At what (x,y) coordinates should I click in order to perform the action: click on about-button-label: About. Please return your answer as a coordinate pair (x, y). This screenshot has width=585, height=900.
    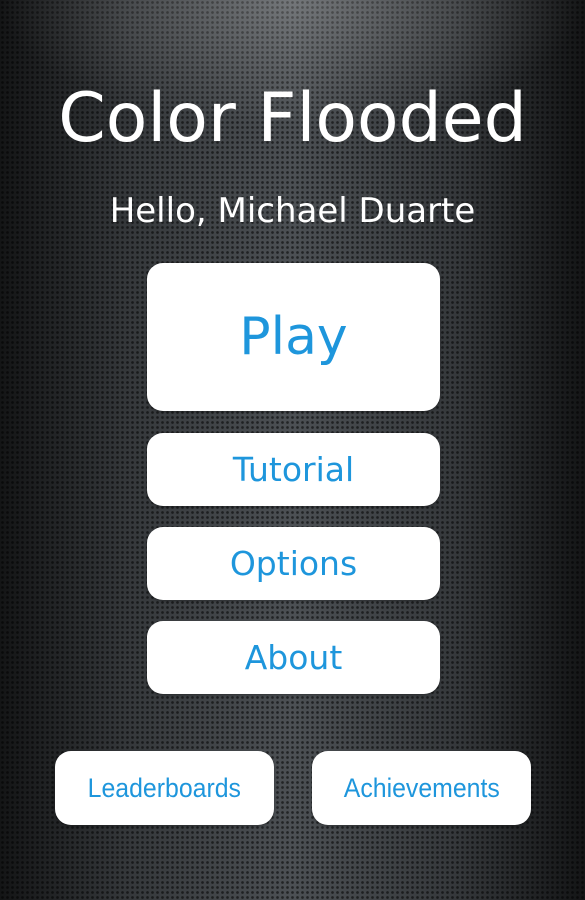
    Looking at the image, I should click on (293, 657).